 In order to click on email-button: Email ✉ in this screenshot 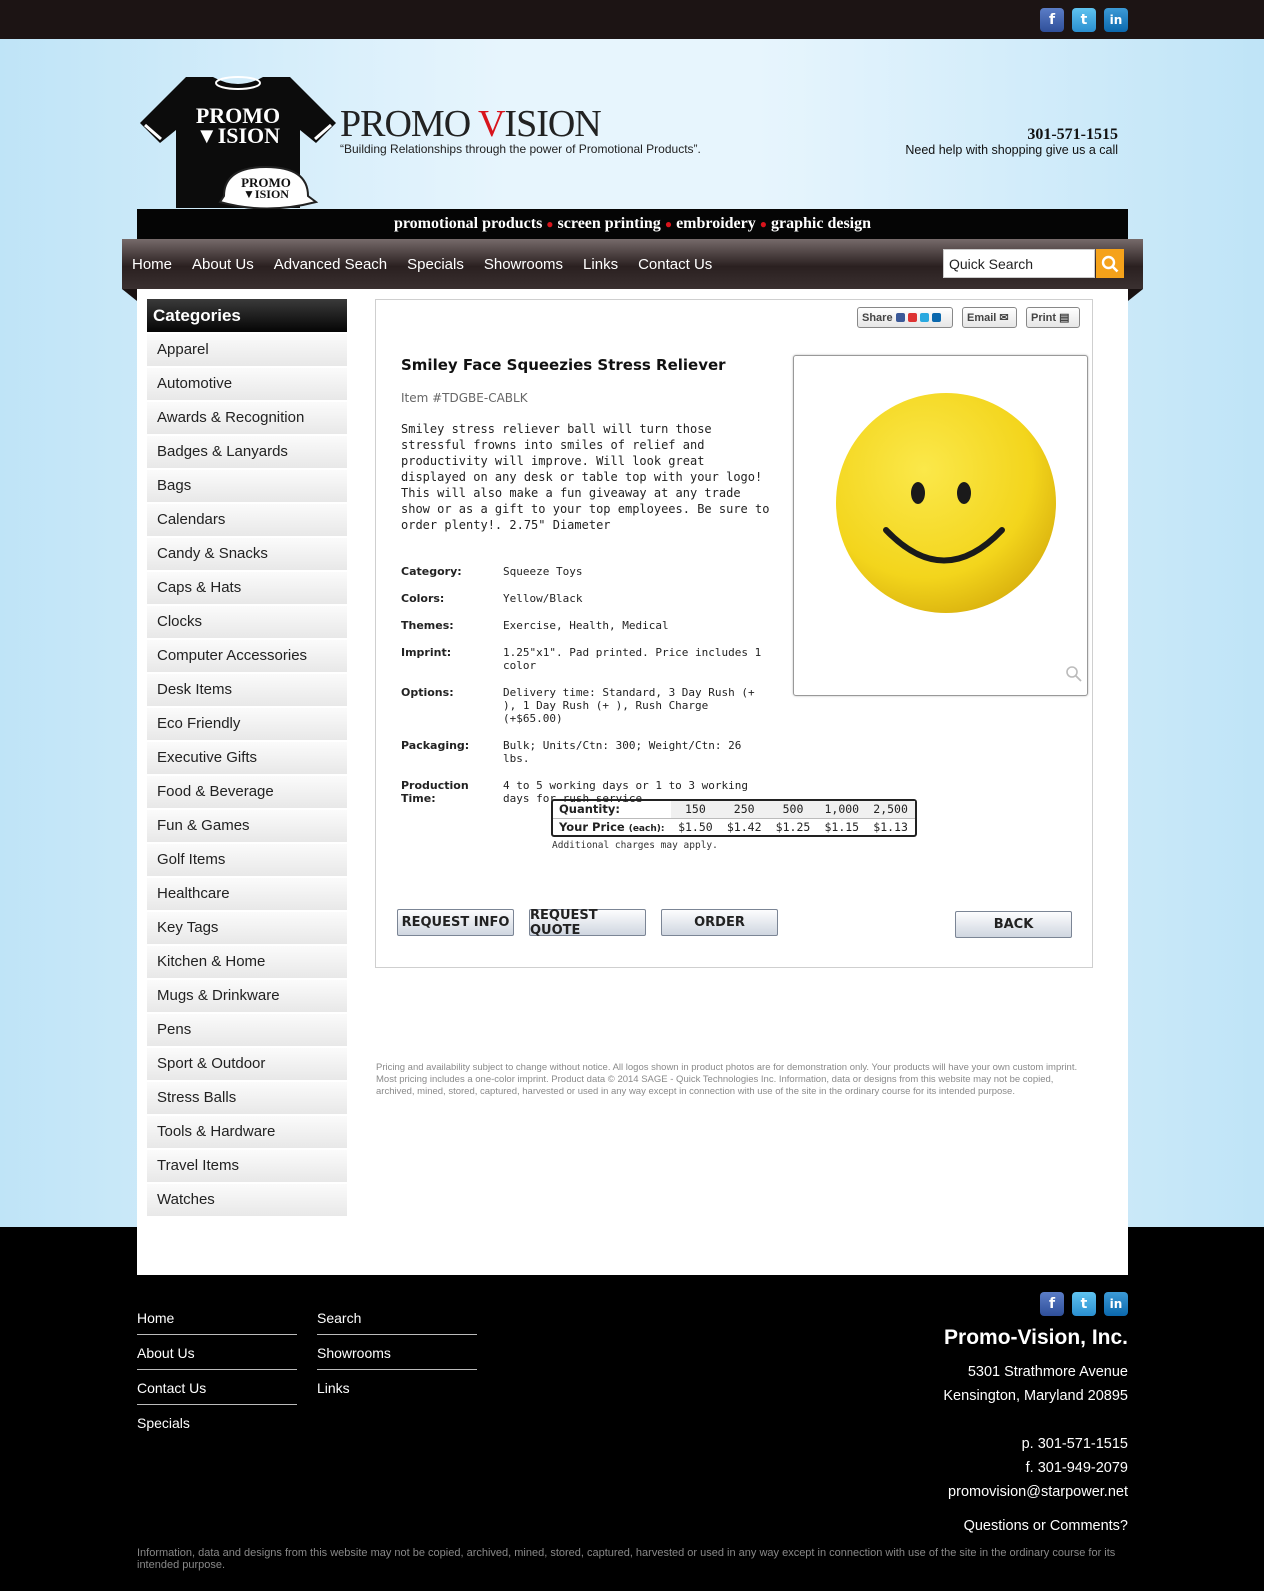, I will do `click(989, 317)`.